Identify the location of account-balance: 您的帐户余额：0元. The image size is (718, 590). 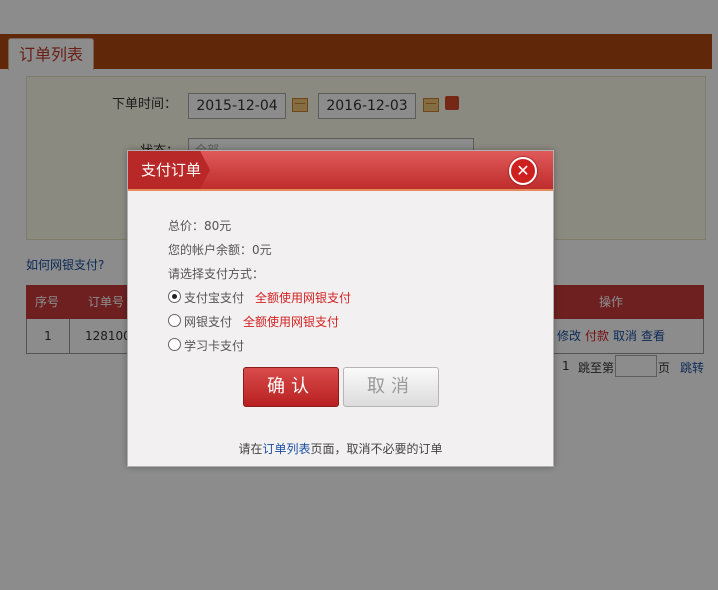
(220, 250).